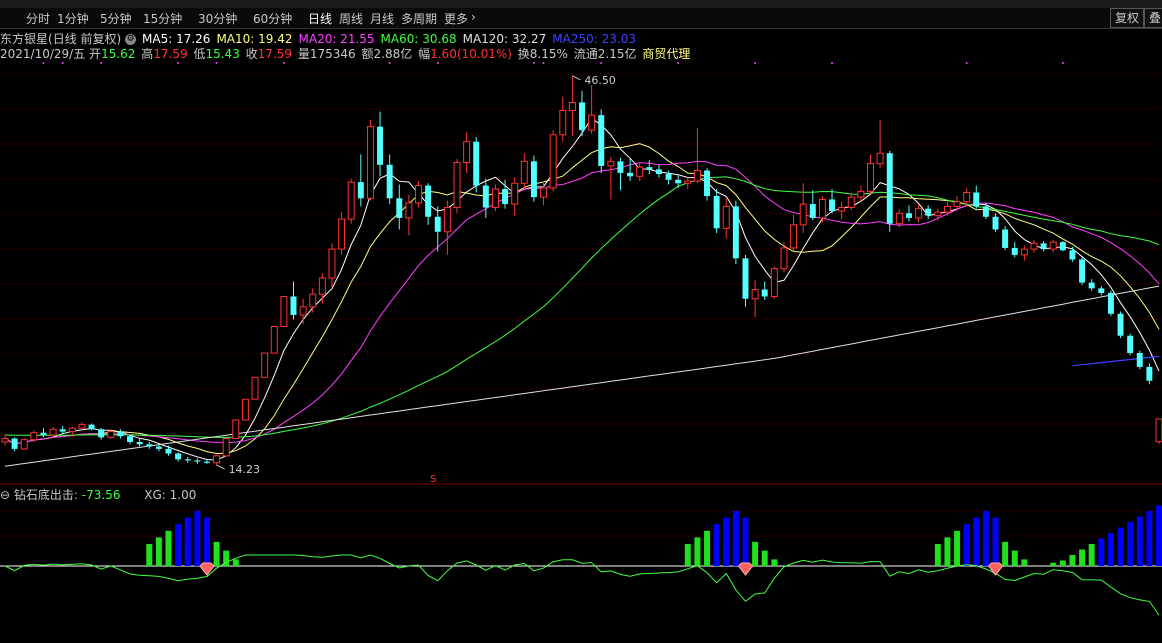 The height and width of the screenshot is (643, 1162). I want to click on float-label: 流通, so click(585, 54).